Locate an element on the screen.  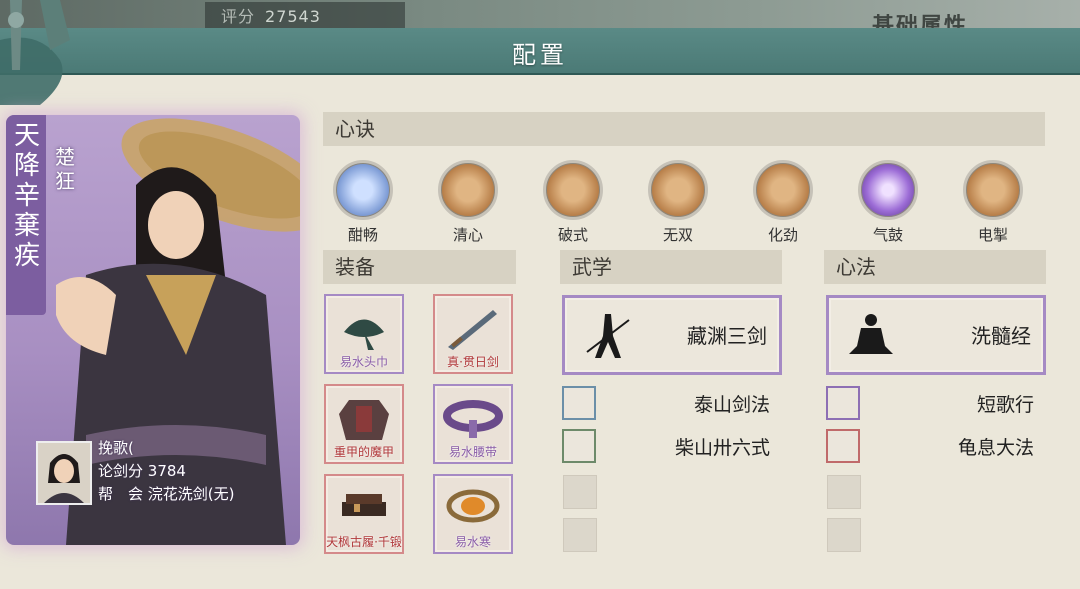
skill-label: 清心 is located at coordinates (467, 235).